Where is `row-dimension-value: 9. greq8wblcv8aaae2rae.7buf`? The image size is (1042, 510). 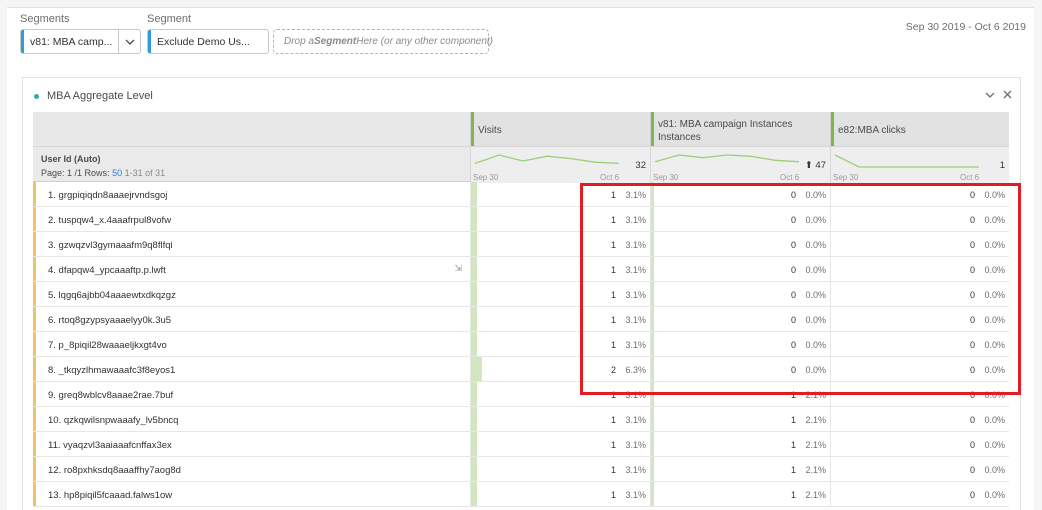
row-dimension-value: 9. greq8wblcv8aaae2rae.7buf is located at coordinates (251, 394).